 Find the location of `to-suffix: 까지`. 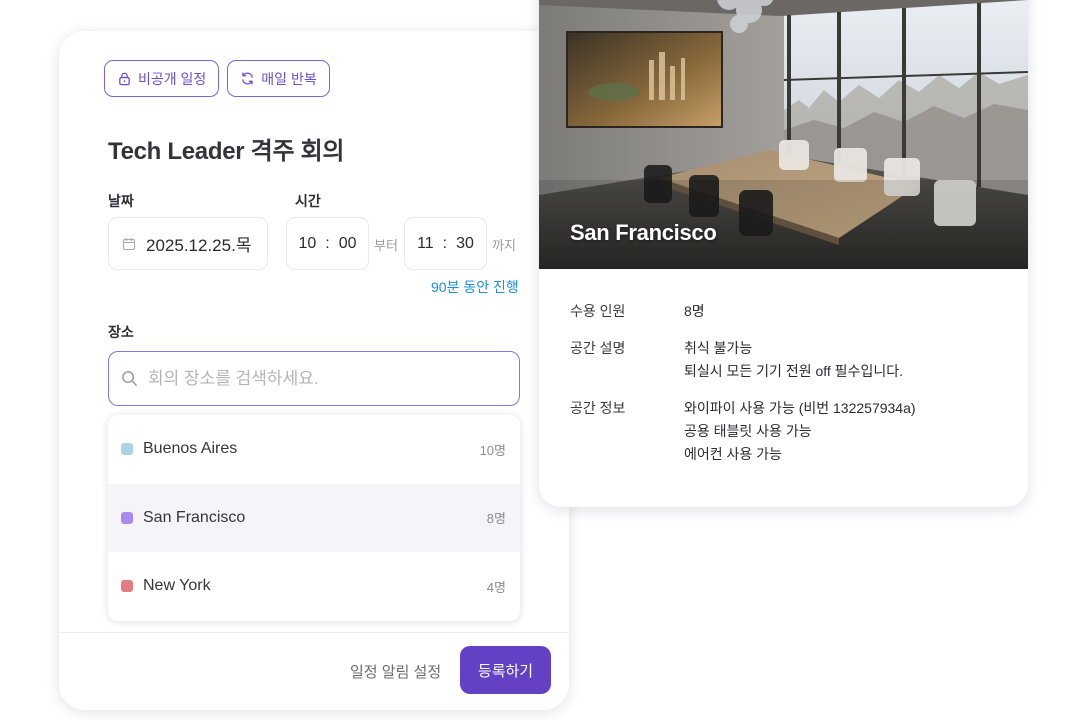

to-suffix: 까지 is located at coordinates (504, 245).